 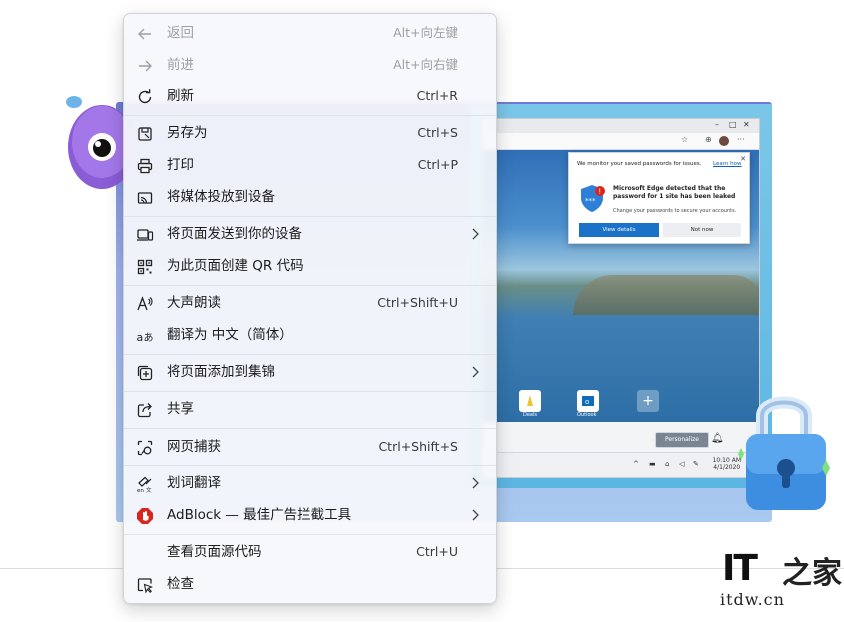 I want to click on svg-text: en, so click(x=140, y=490).